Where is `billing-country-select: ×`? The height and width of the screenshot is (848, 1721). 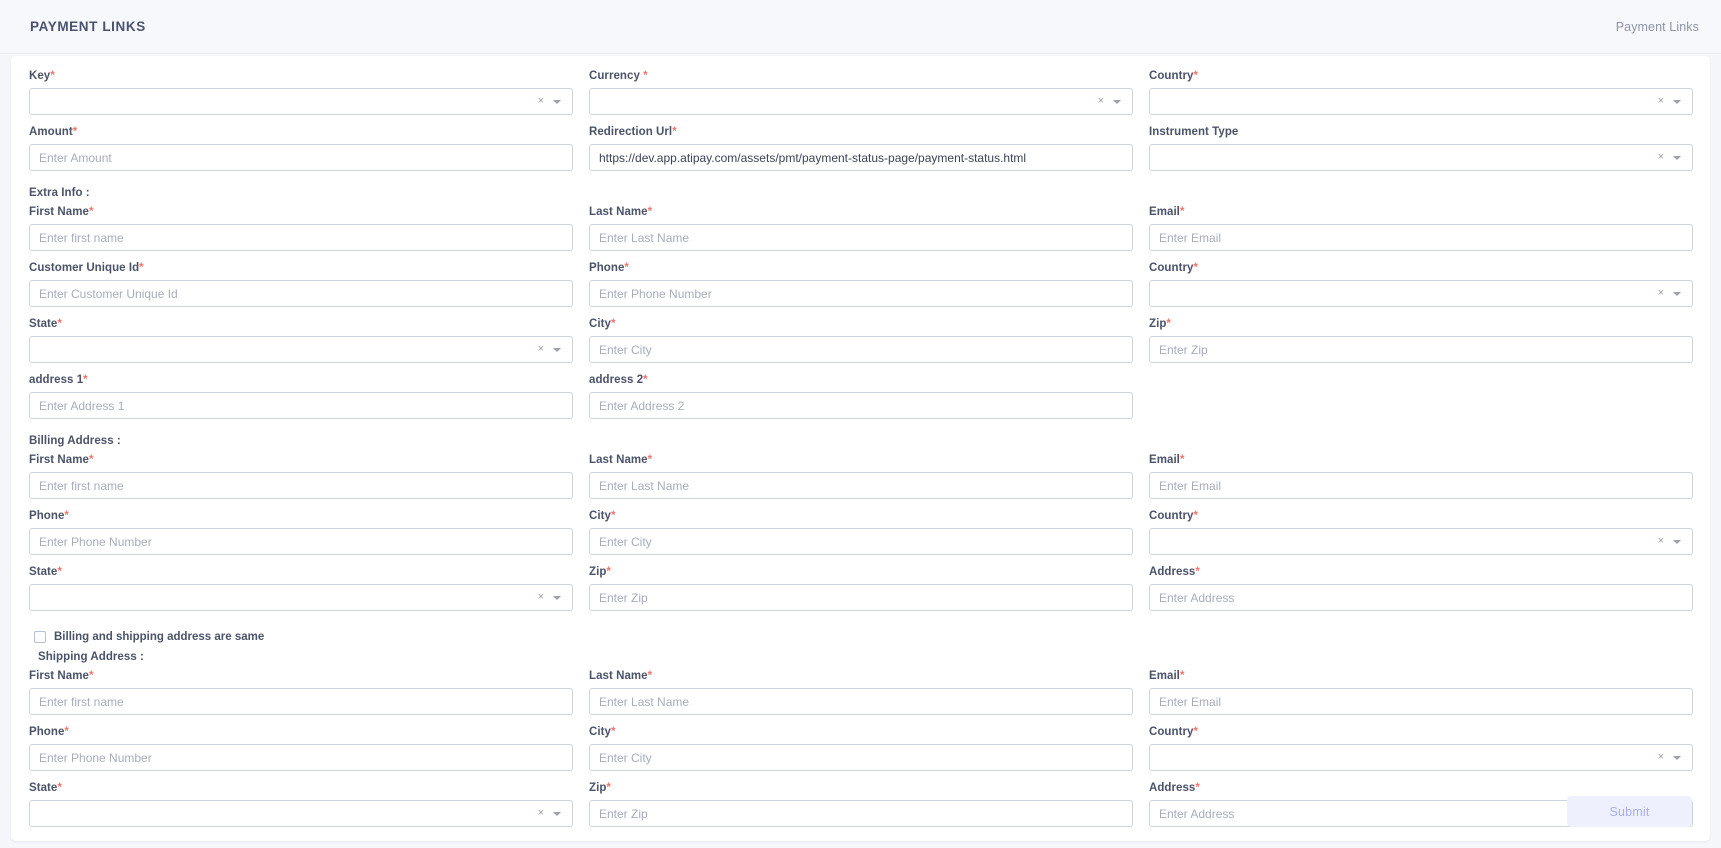 billing-country-select: × is located at coordinates (1421, 541).